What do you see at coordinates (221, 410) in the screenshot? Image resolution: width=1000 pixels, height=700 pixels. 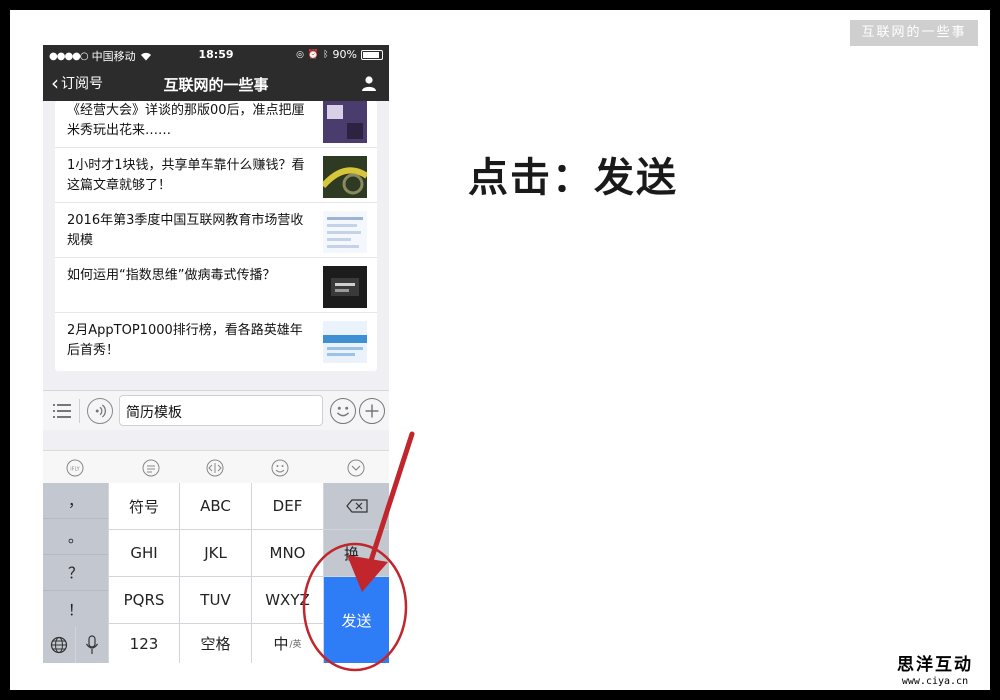 I see `message-input: 简历模板` at bounding box center [221, 410].